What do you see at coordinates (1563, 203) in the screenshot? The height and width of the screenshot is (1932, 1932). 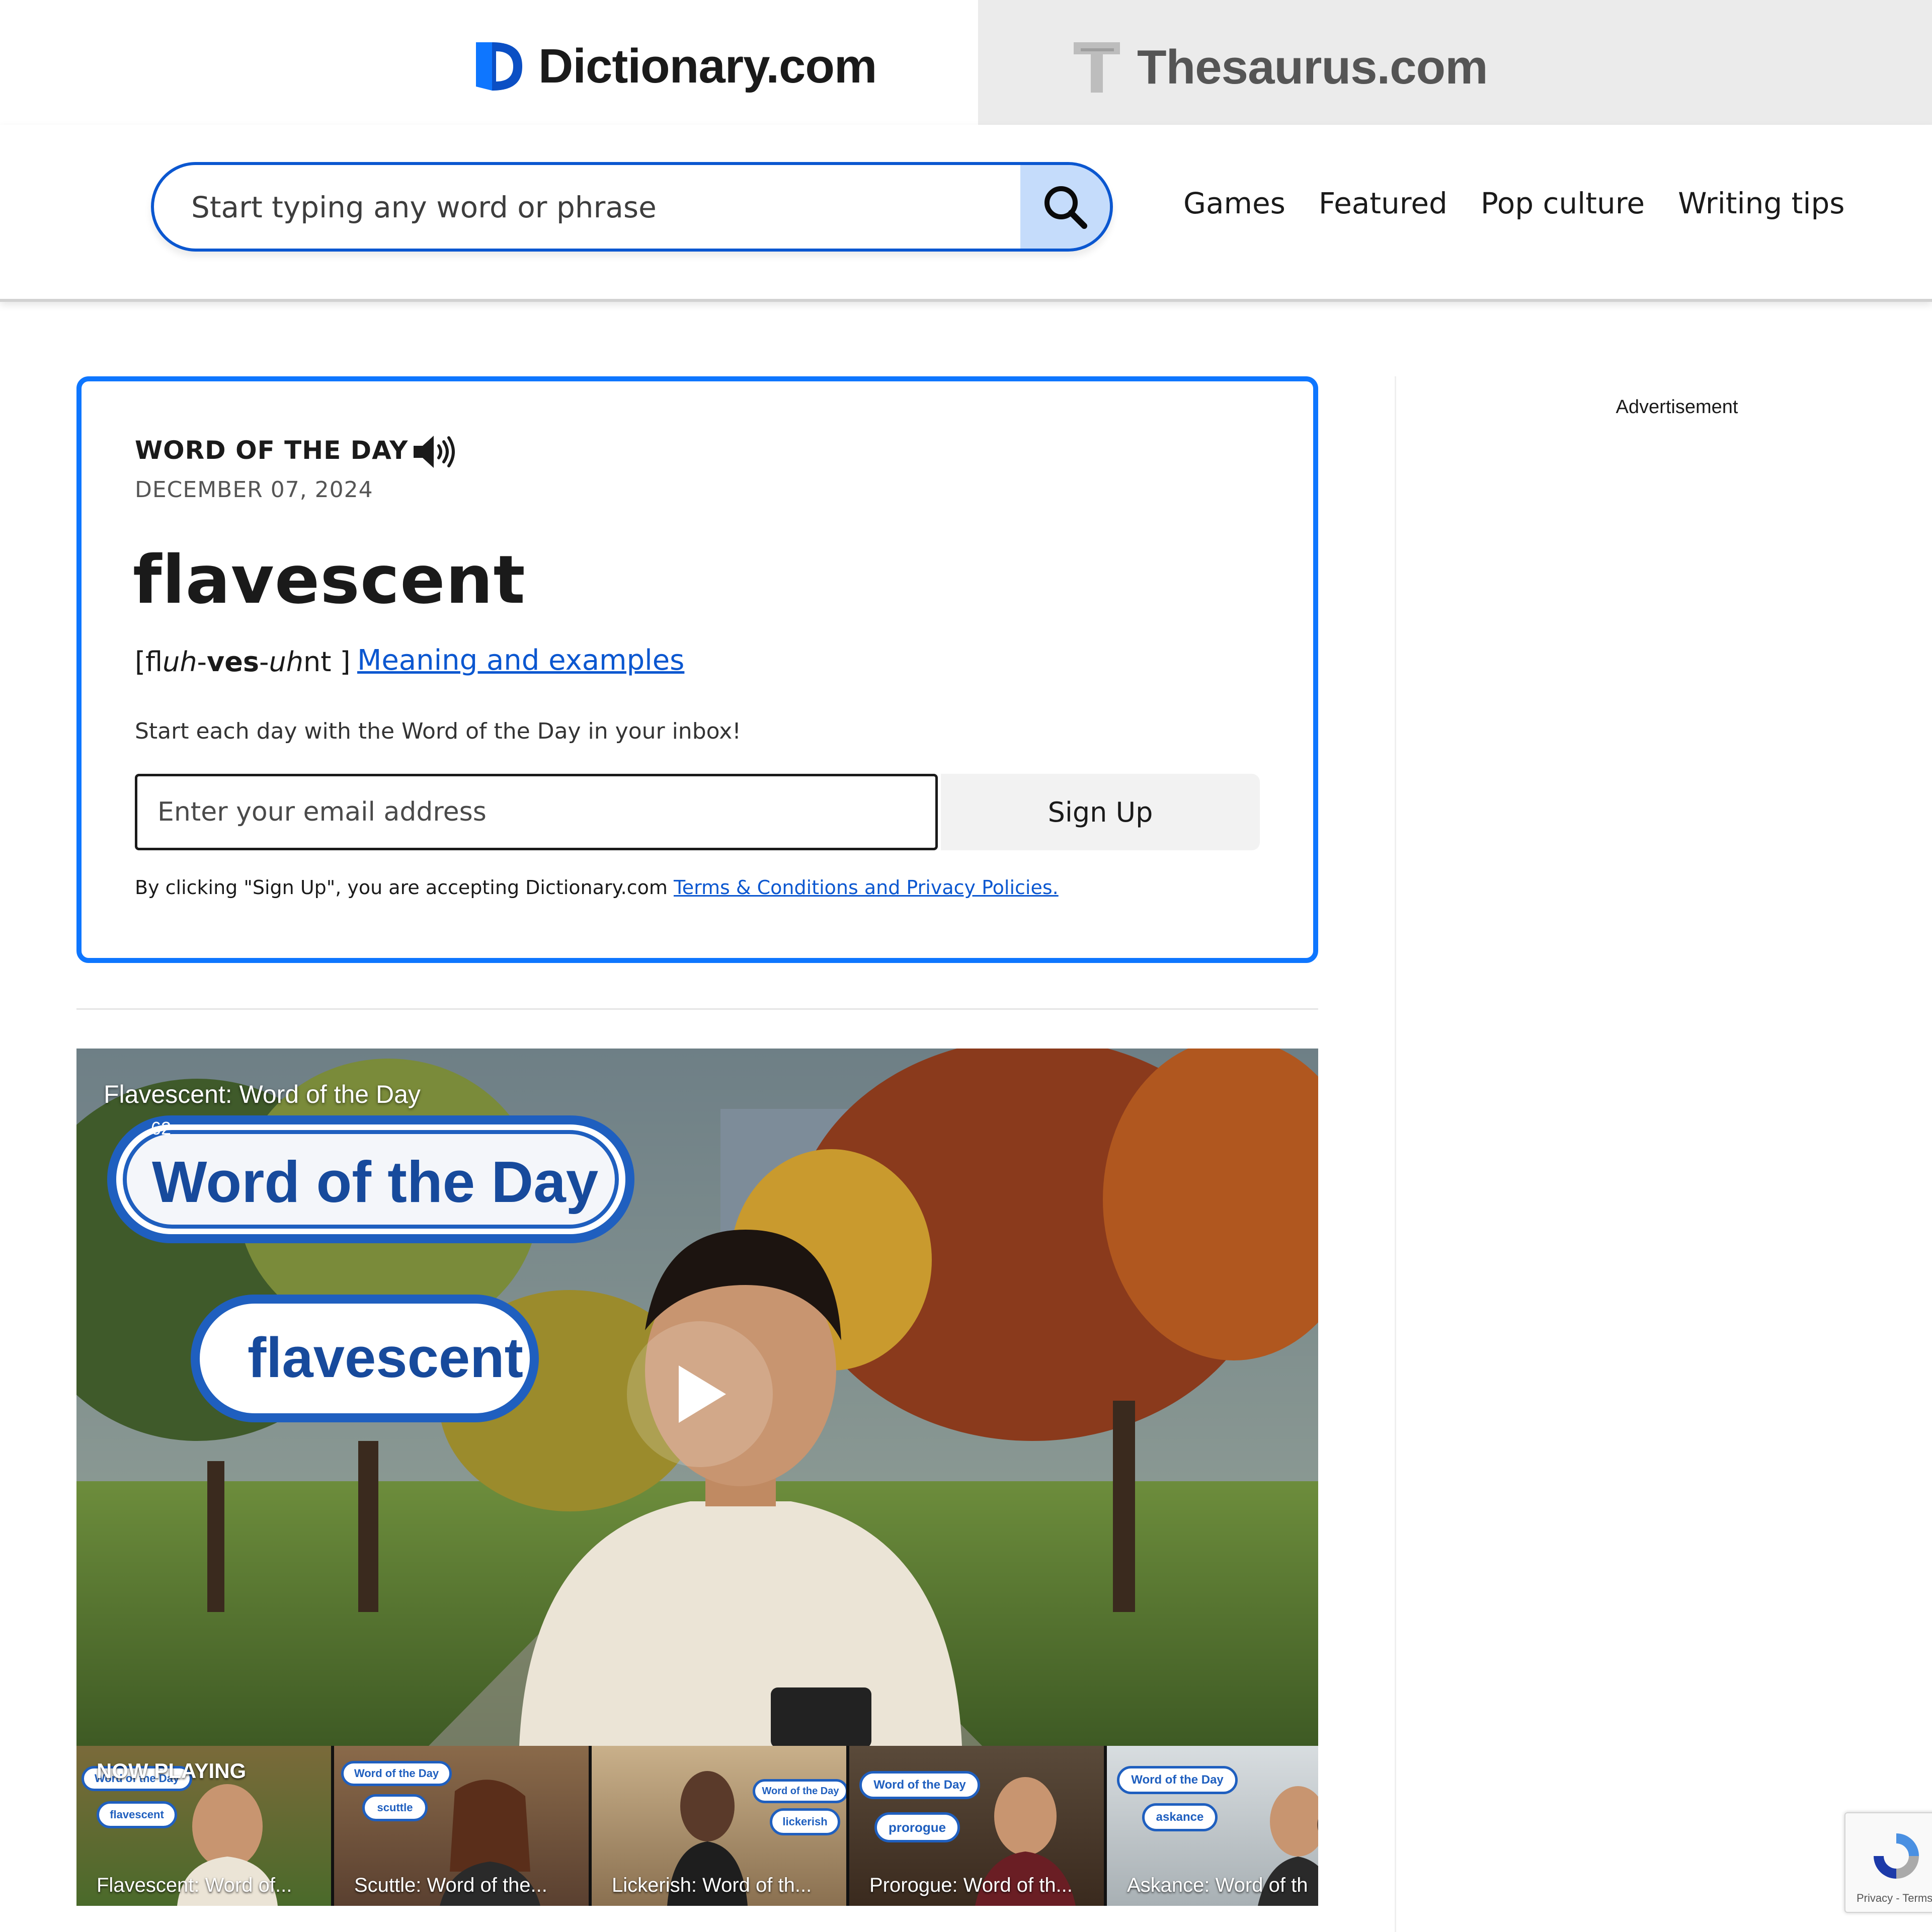 I see `nav-pop-culture: Pop culture` at bounding box center [1563, 203].